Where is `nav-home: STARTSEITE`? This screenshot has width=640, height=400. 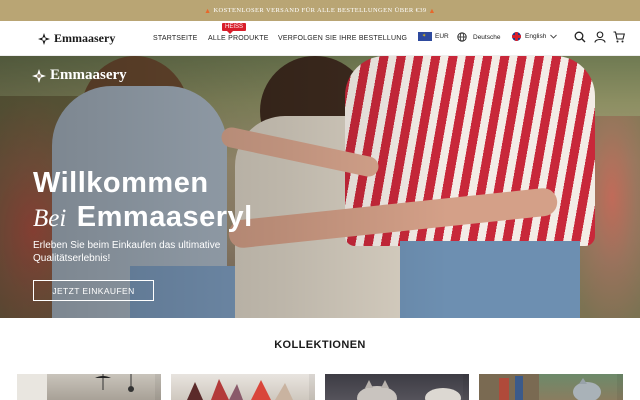 nav-home: STARTSEITE is located at coordinates (175, 38).